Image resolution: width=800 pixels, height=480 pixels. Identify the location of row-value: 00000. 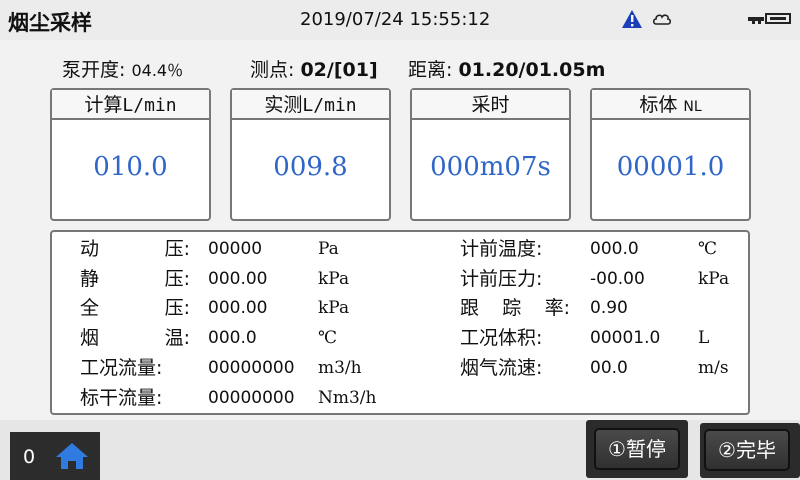
(235, 249).